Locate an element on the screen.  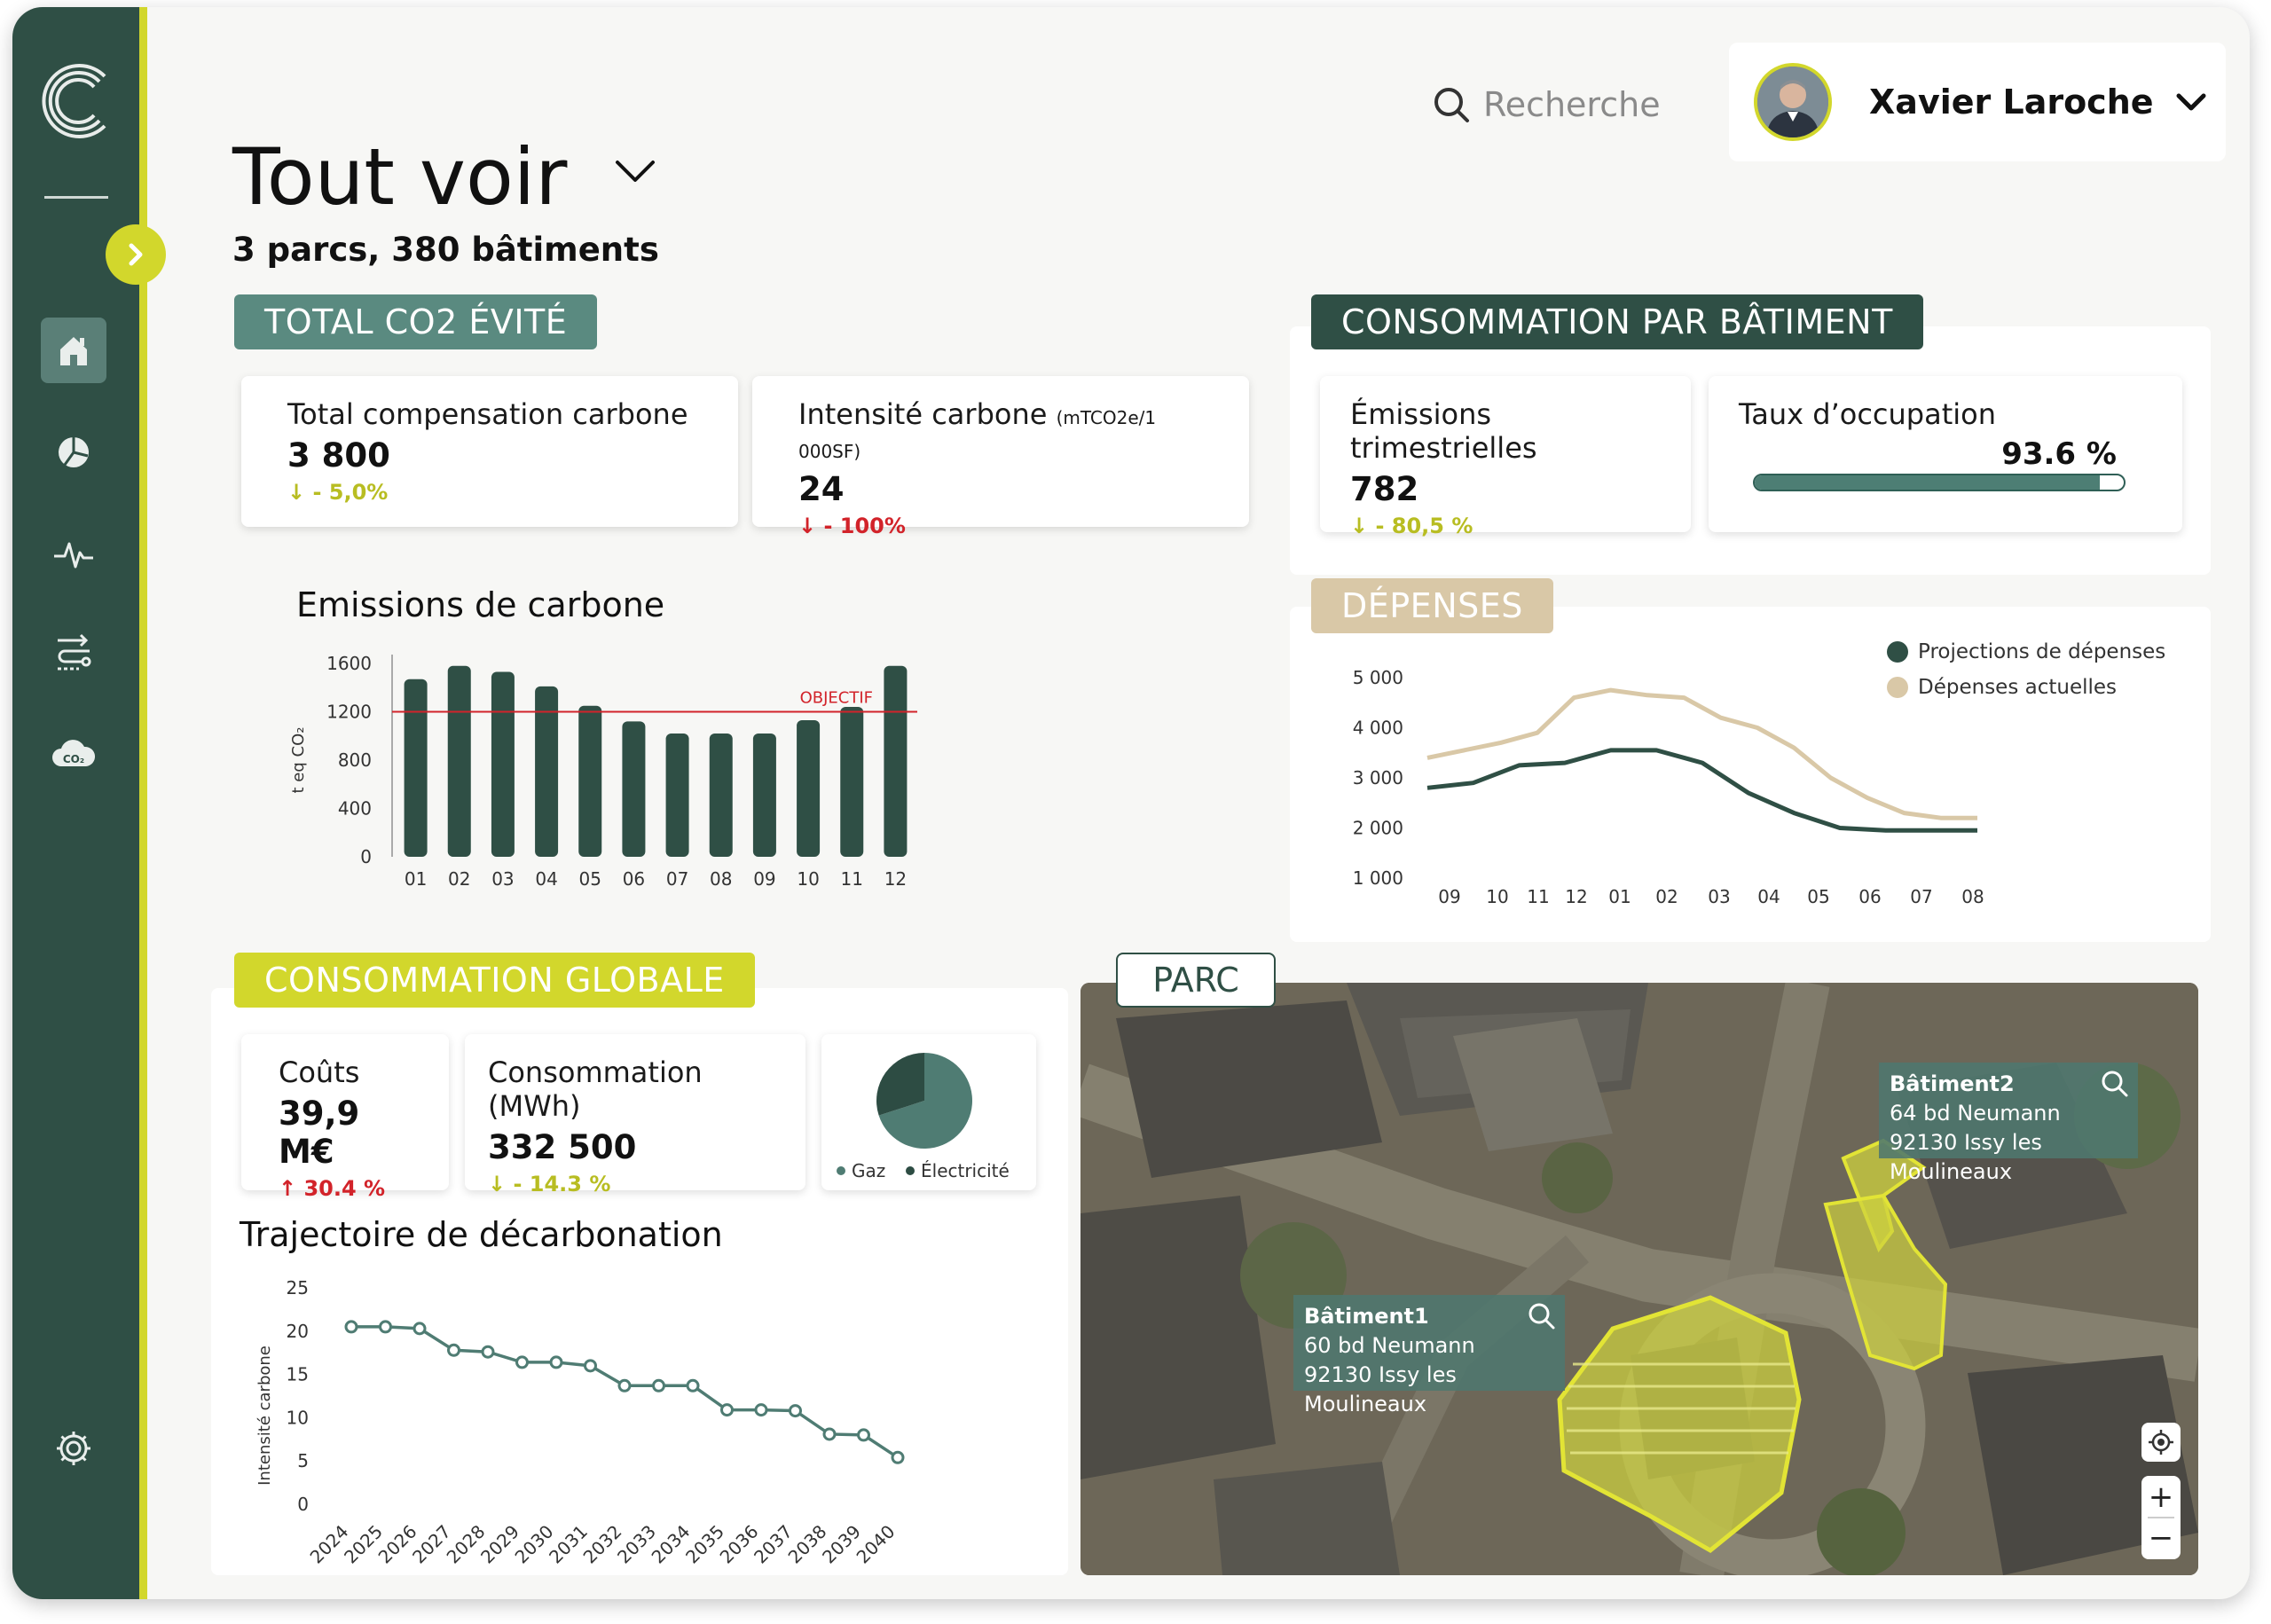
x-tick-label: 2026 is located at coordinates (397, 1544).